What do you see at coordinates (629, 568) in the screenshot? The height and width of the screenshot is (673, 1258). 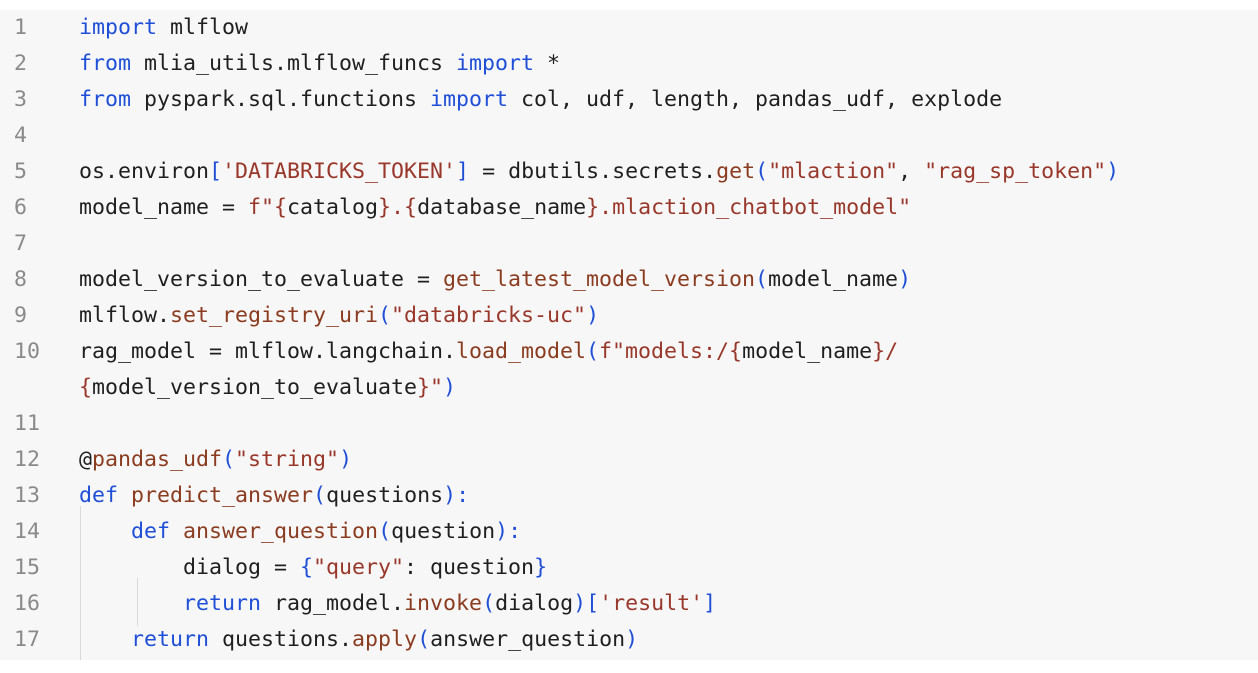 I see `code-line: 15 dialog = {"query": question}` at bounding box center [629, 568].